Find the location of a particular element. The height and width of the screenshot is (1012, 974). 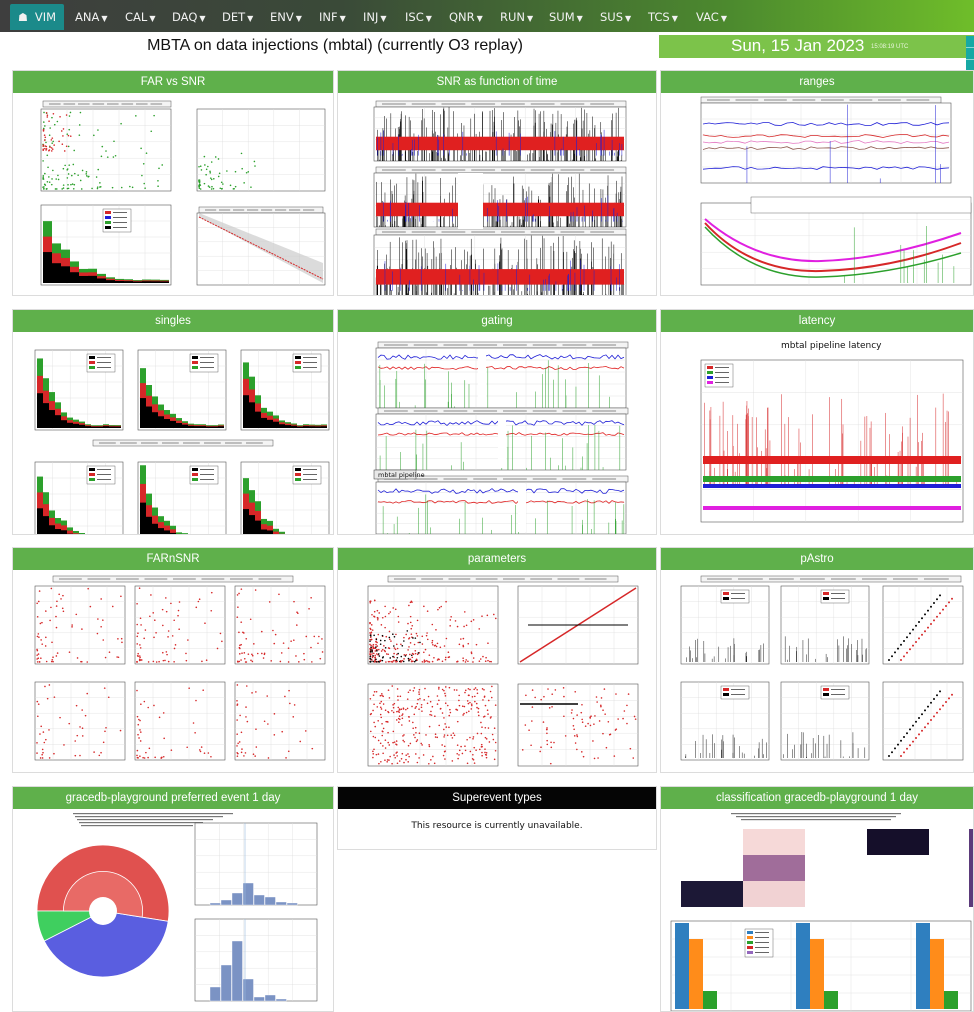

panel-ranges: ranges is located at coordinates (817, 183).